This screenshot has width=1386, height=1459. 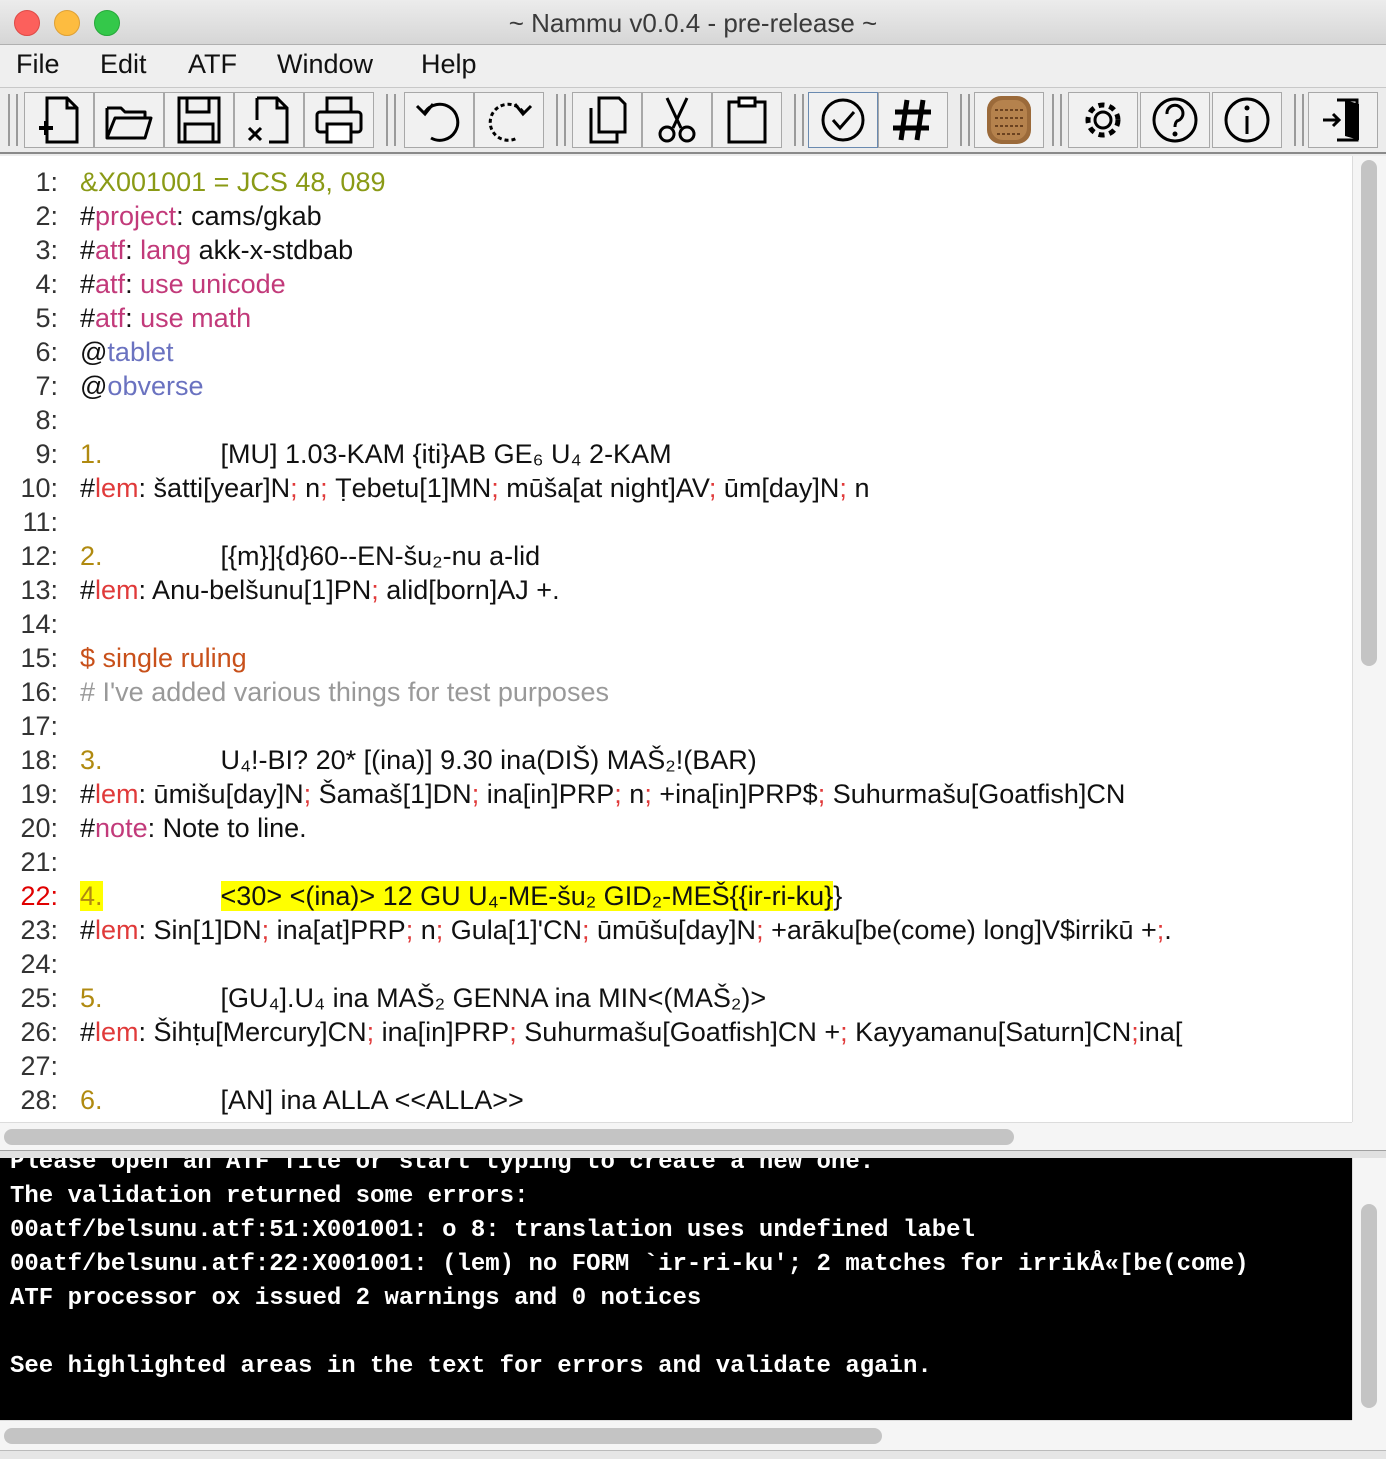 What do you see at coordinates (193, 828) in the screenshot?
I see `line-text: #note: Note to line.` at bounding box center [193, 828].